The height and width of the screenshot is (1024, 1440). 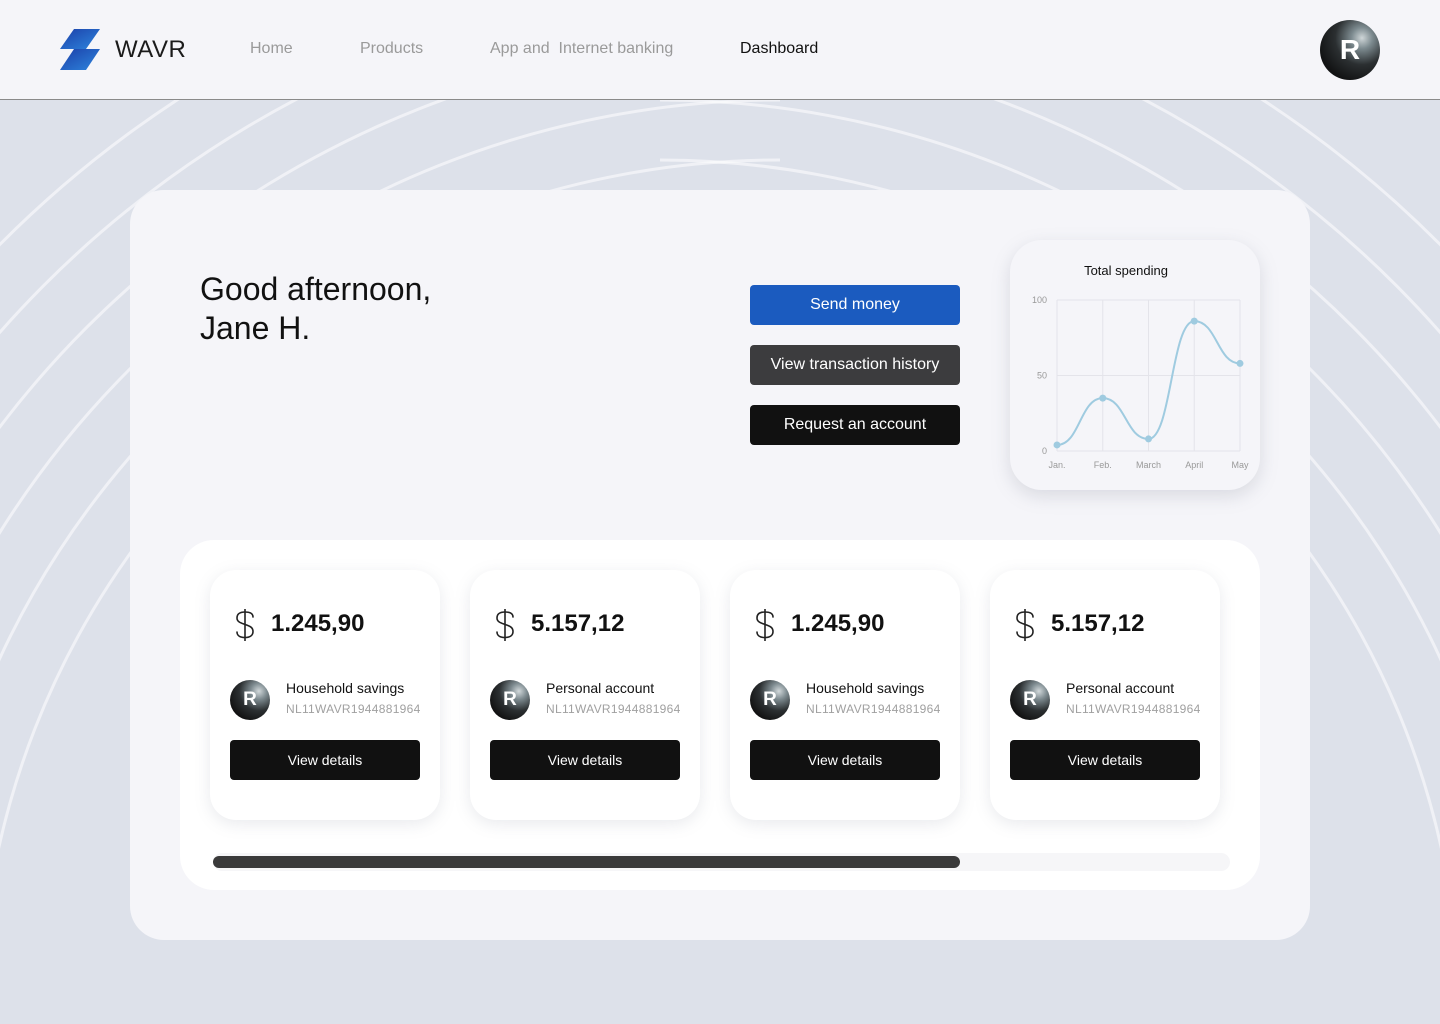 What do you see at coordinates (315, 309) in the screenshot?
I see `greeting-heading: Good afternoon, Jane H.` at bounding box center [315, 309].